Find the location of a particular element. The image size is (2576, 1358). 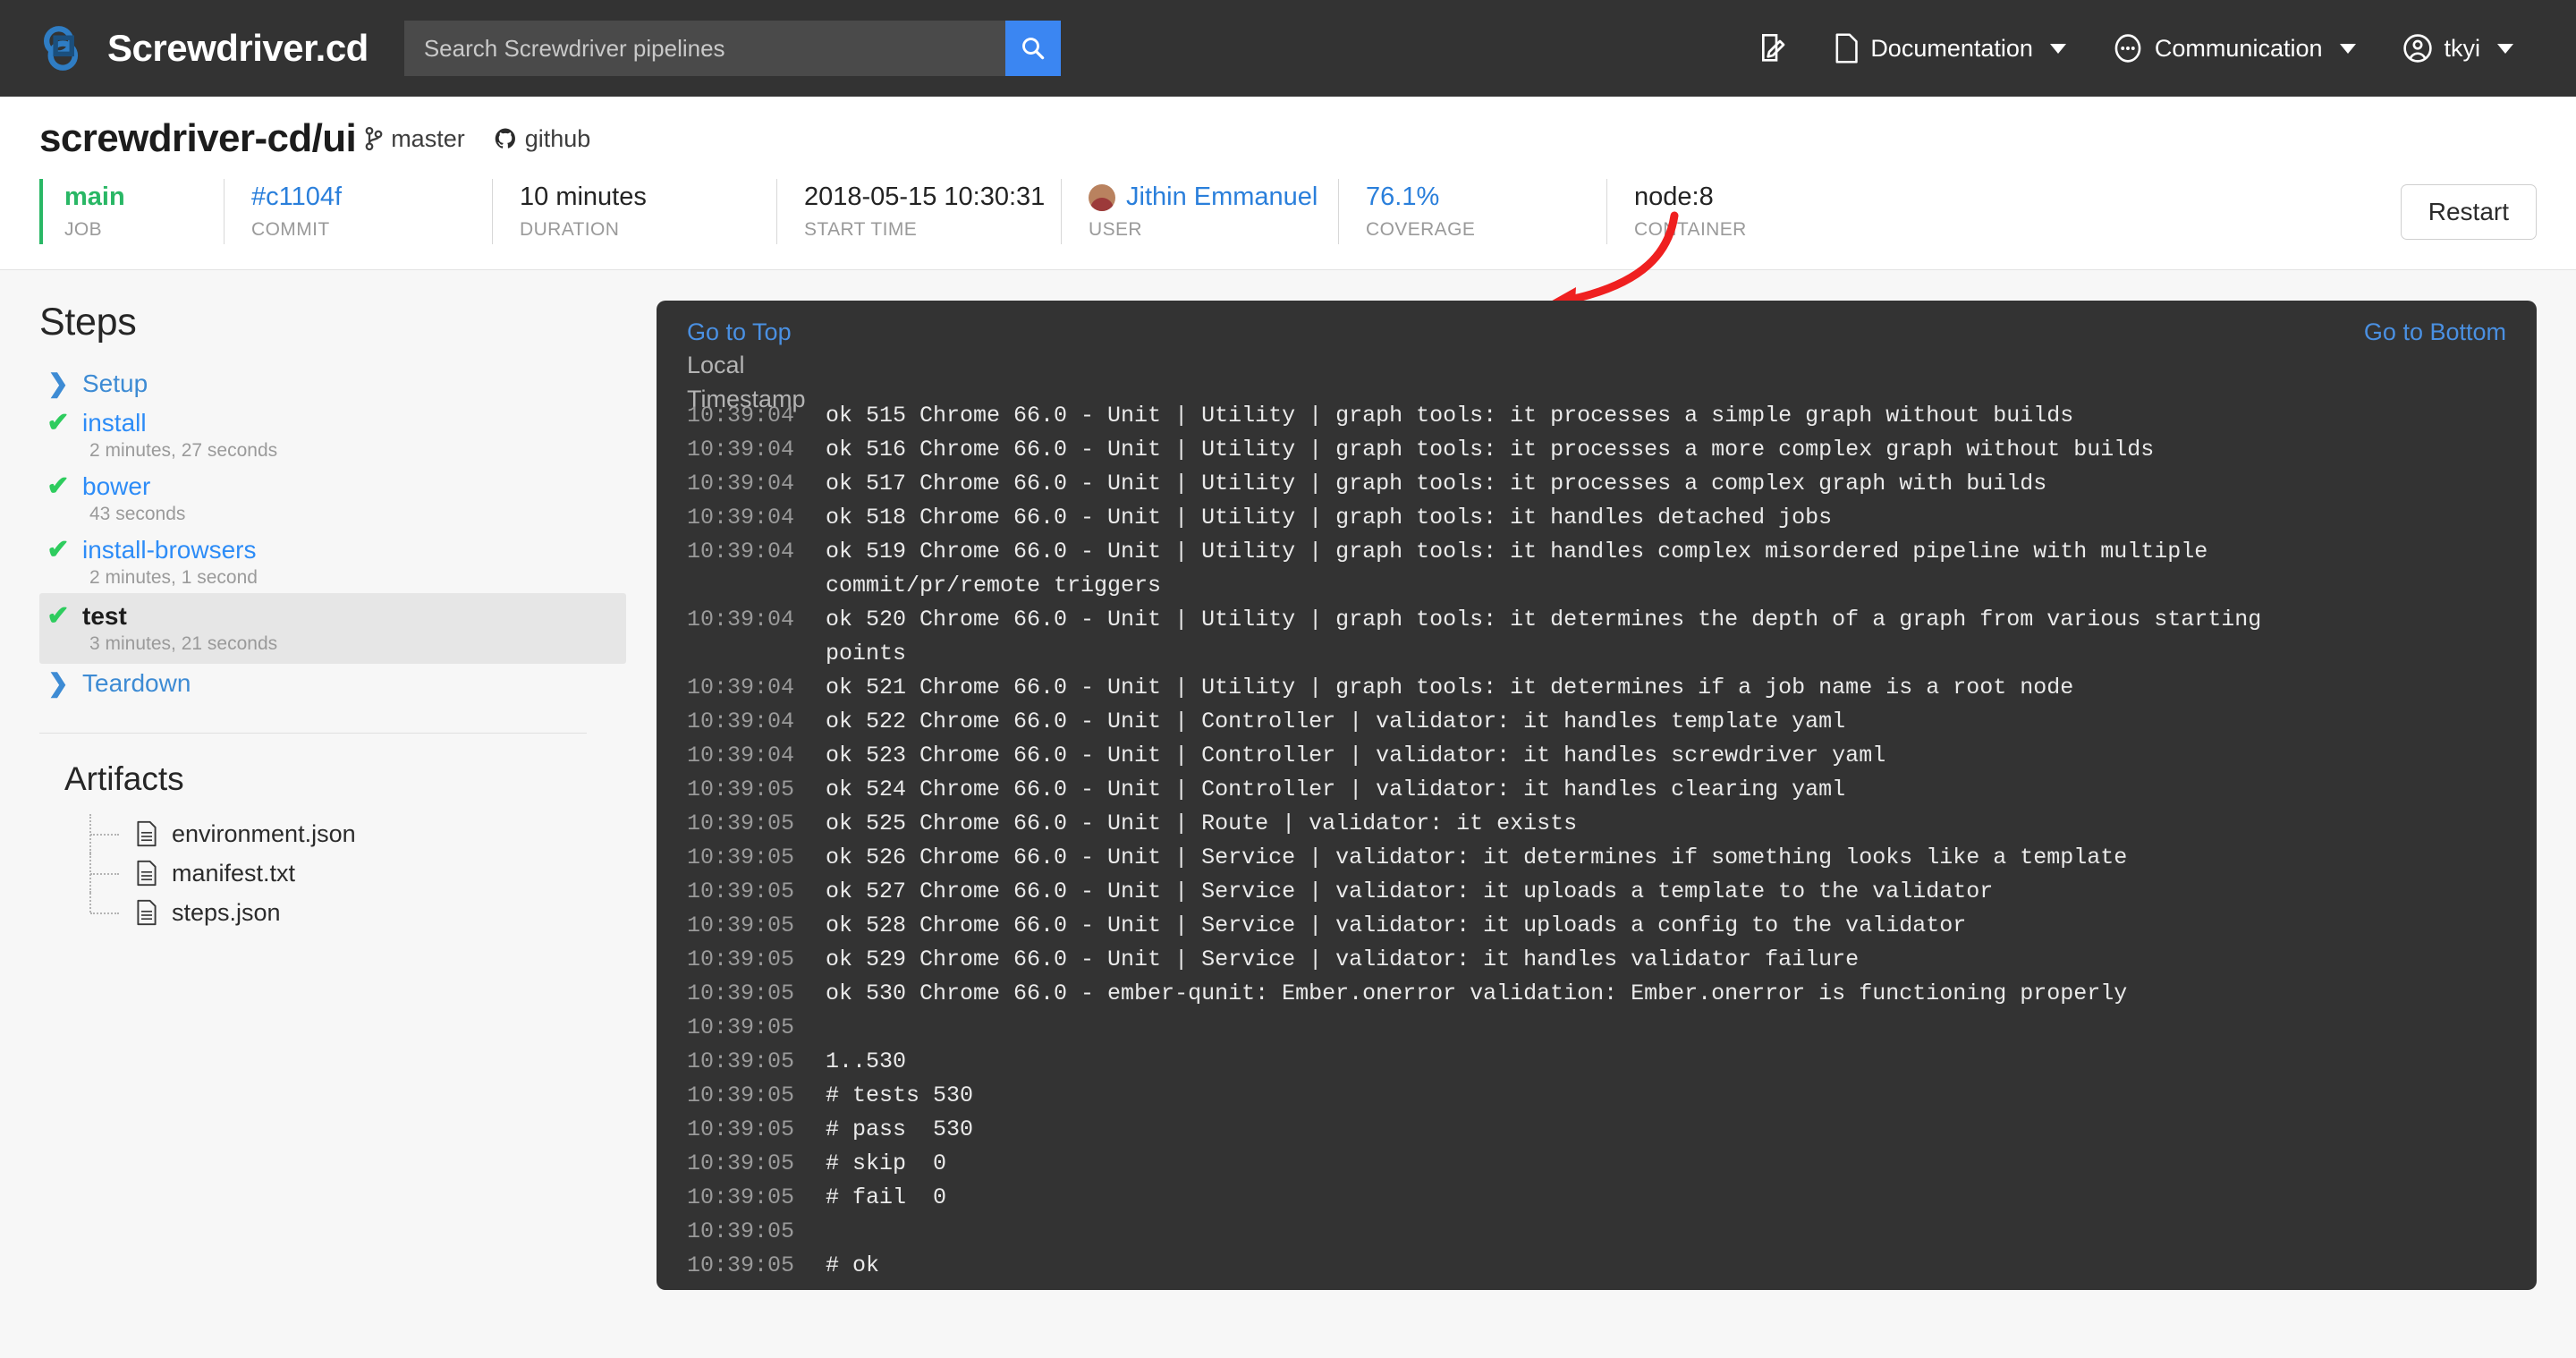

meta-value-user: Jithin Emmanuel is located at coordinates (1213, 197).